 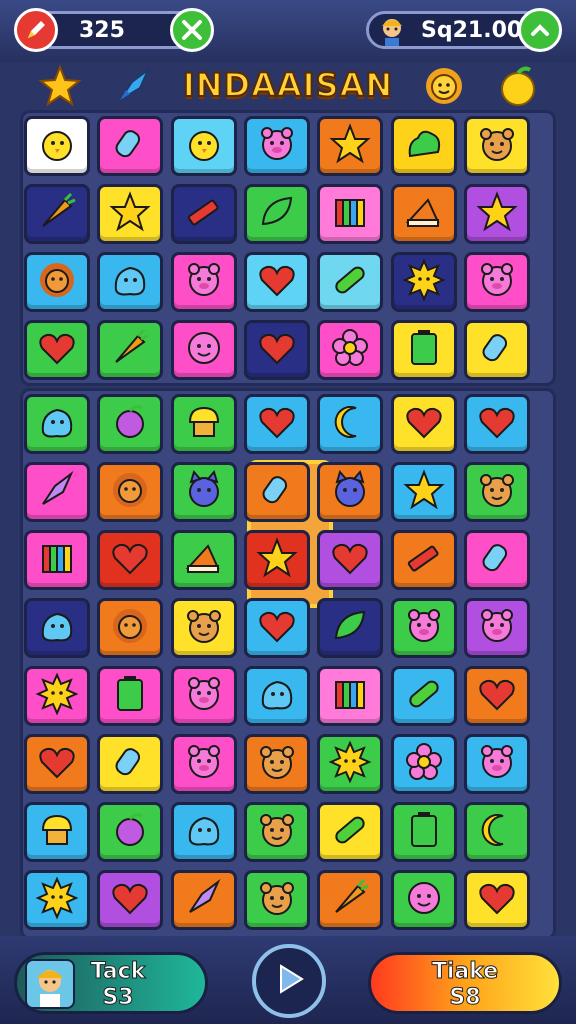 I want to click on bear-icon, so click(x=497, y=146).